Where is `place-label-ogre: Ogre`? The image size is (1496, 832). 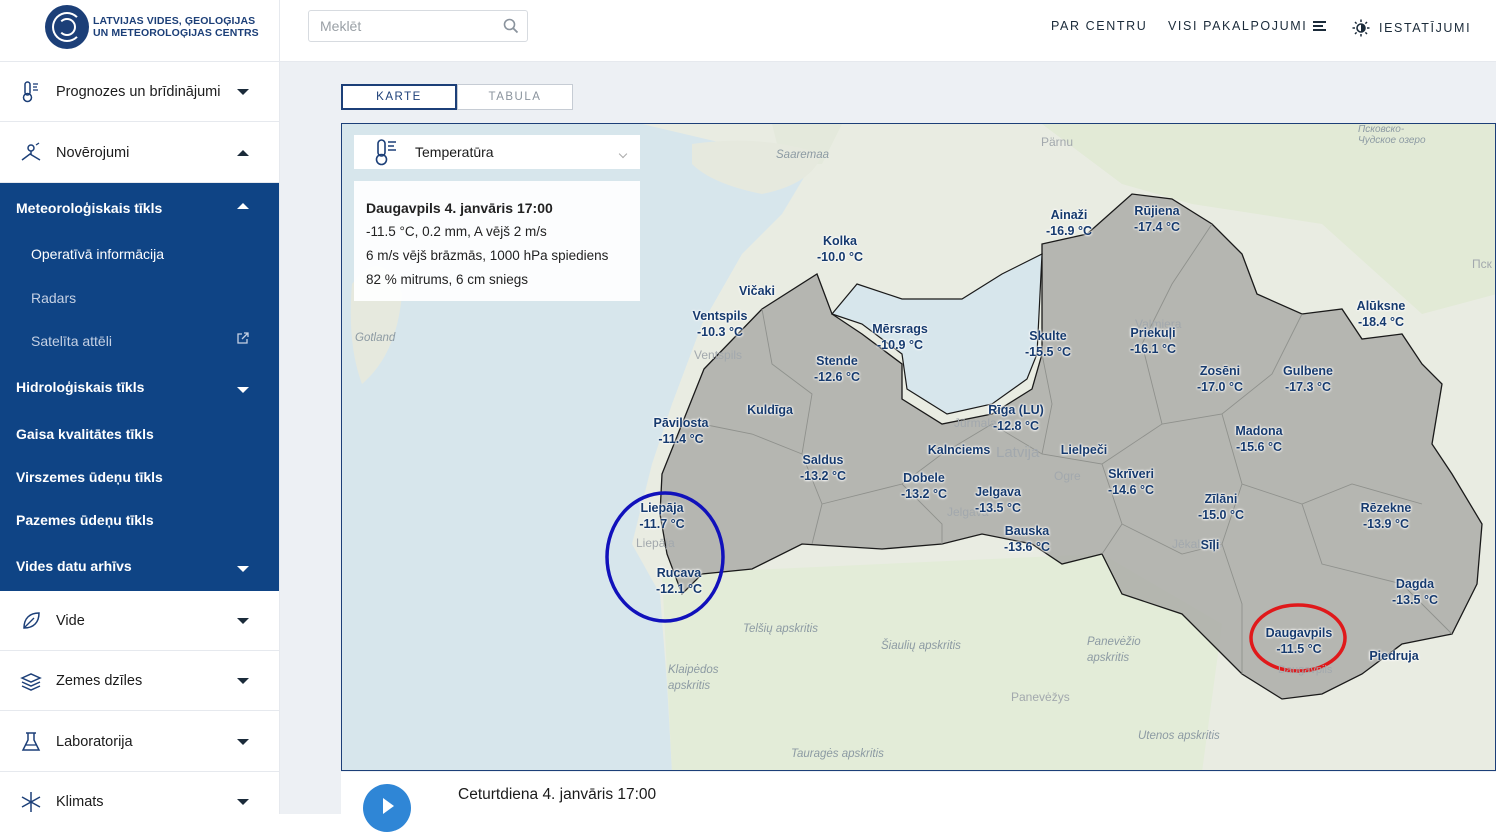 place-label-ogre: Ogre is located at coordinates (1067, 476).